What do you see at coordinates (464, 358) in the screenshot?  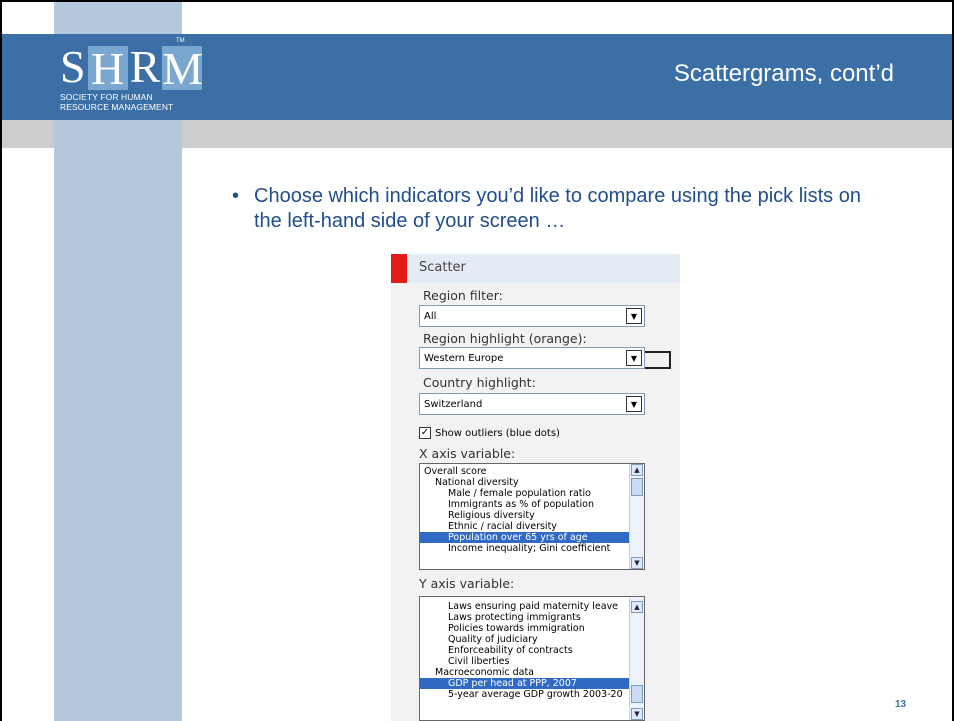 I see `region-highlight-value: Western Europe` at bounding box center [464, 358].